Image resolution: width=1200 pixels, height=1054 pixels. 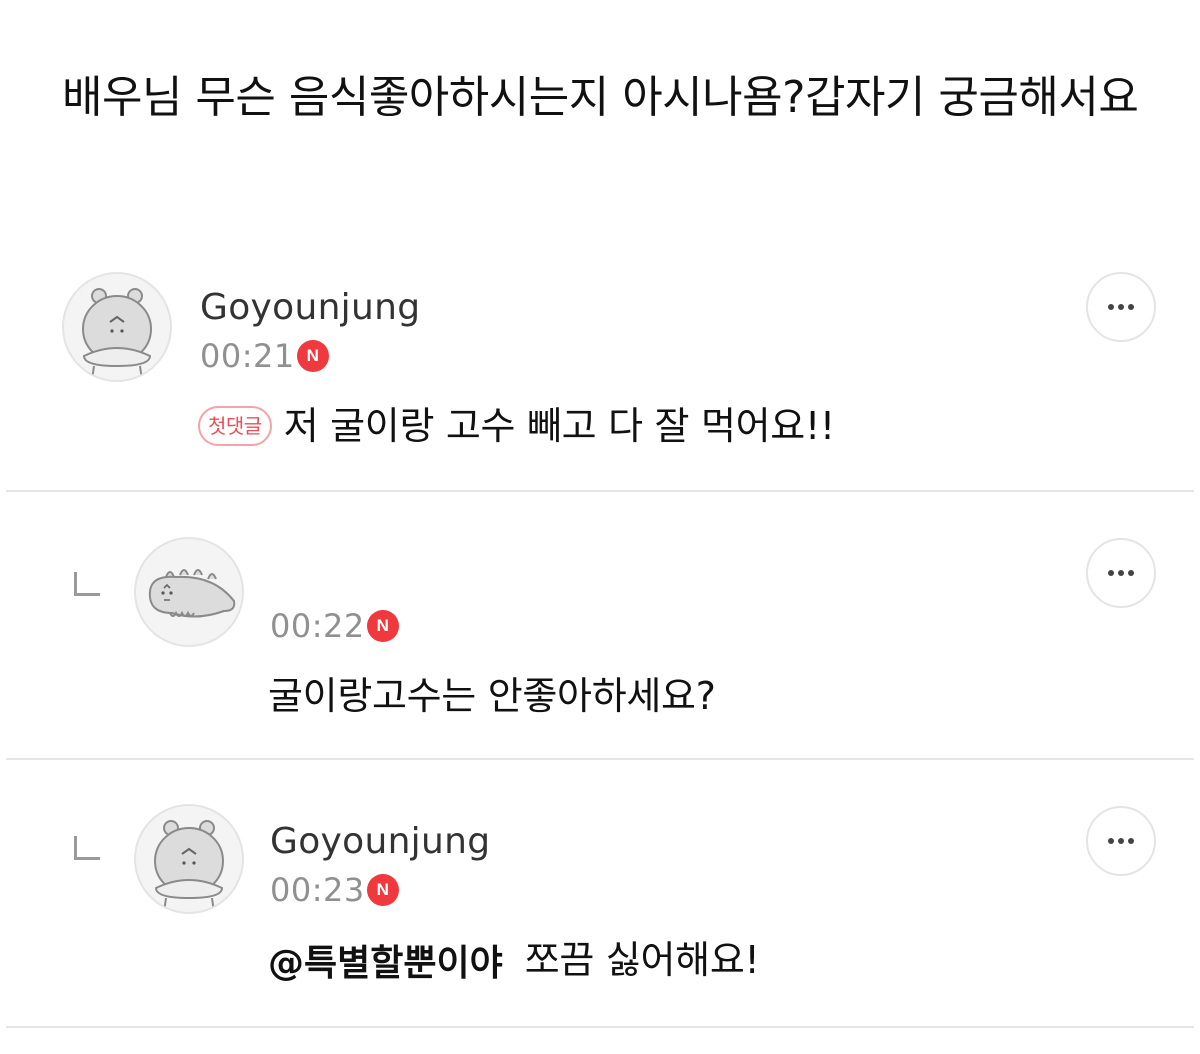 I want to click on comment-meta: 00:22 N, so click(x=334, y=626).